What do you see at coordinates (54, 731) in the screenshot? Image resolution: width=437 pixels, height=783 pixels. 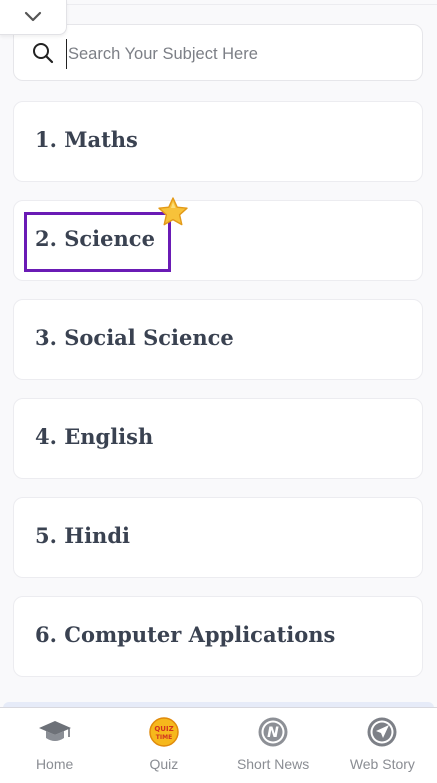 I see `graduation-cap-icon` at bounding box center [54, 731].